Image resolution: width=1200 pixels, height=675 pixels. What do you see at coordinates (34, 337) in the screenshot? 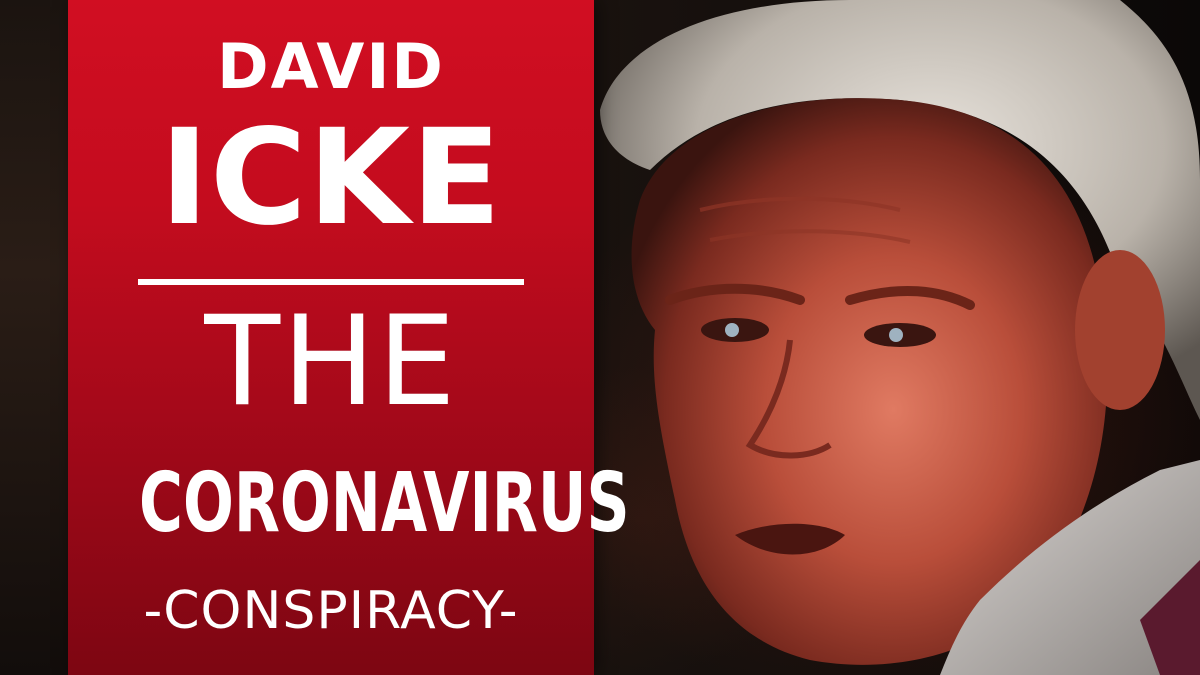
I see `background-left-strip` at bounding box center [34, 337].